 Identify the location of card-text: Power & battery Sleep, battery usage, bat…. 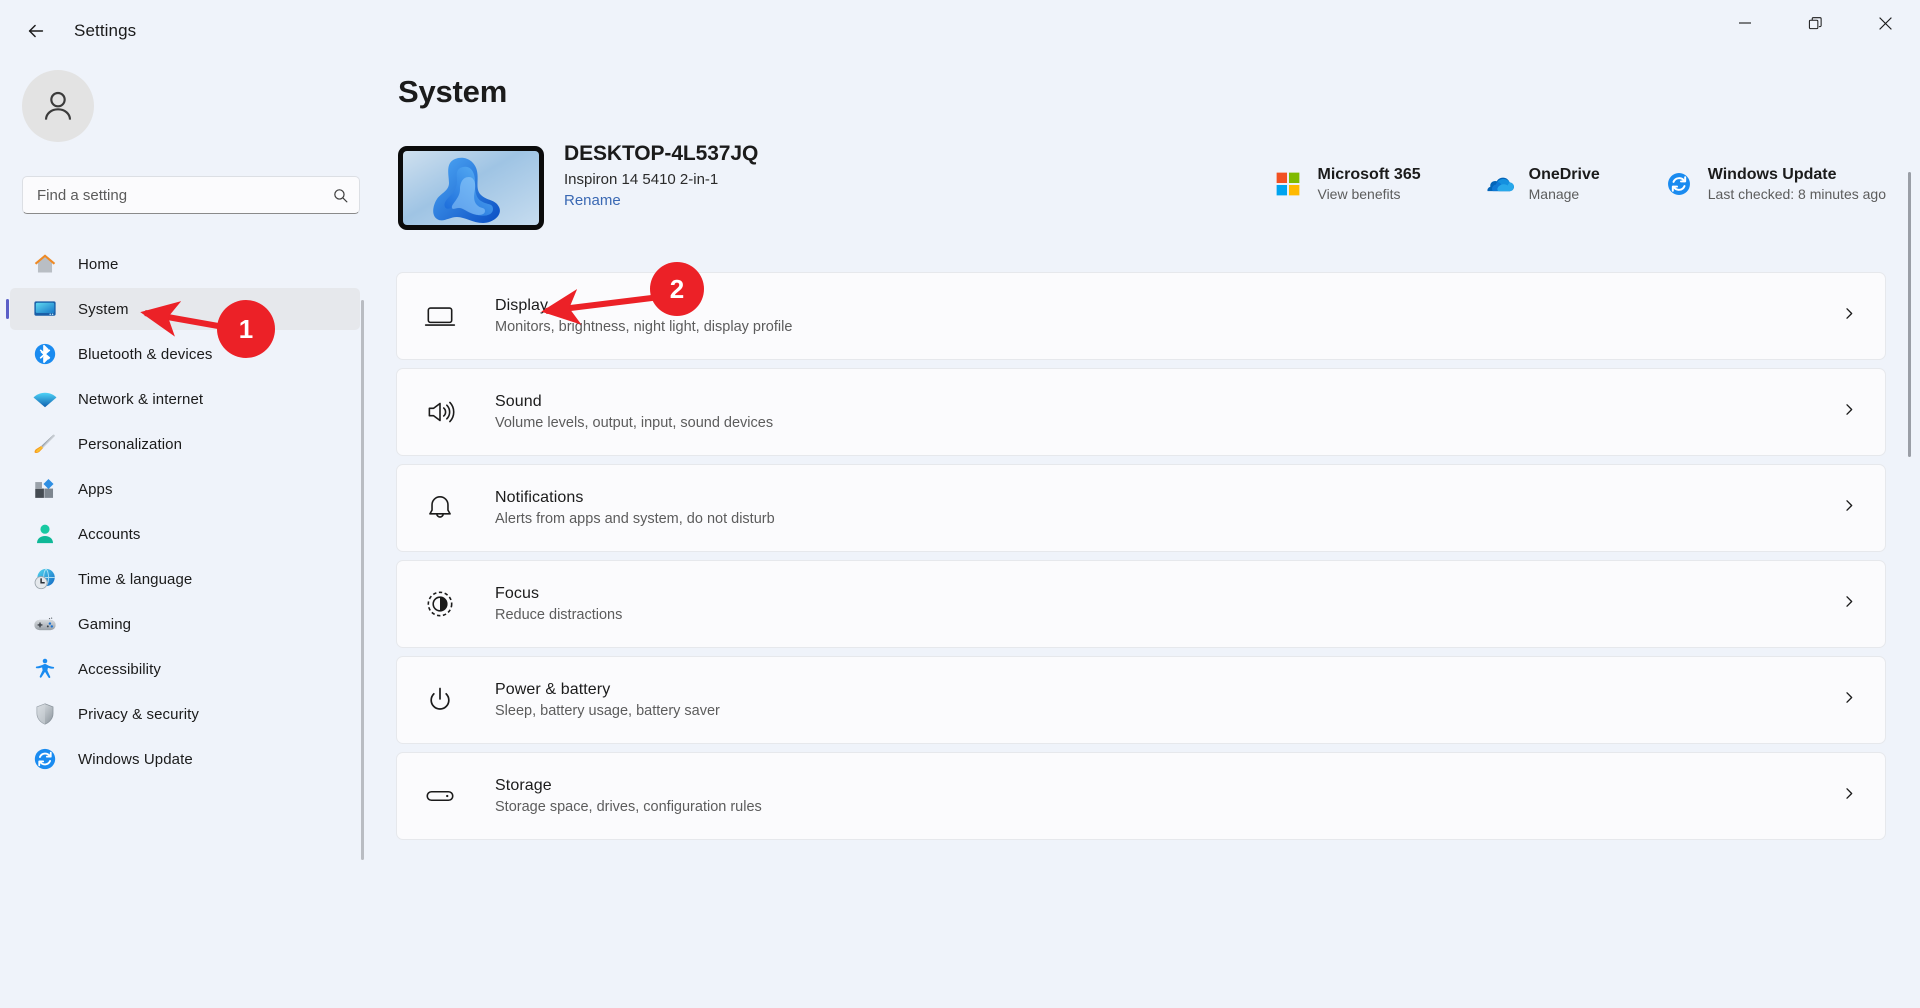
(607, 700).